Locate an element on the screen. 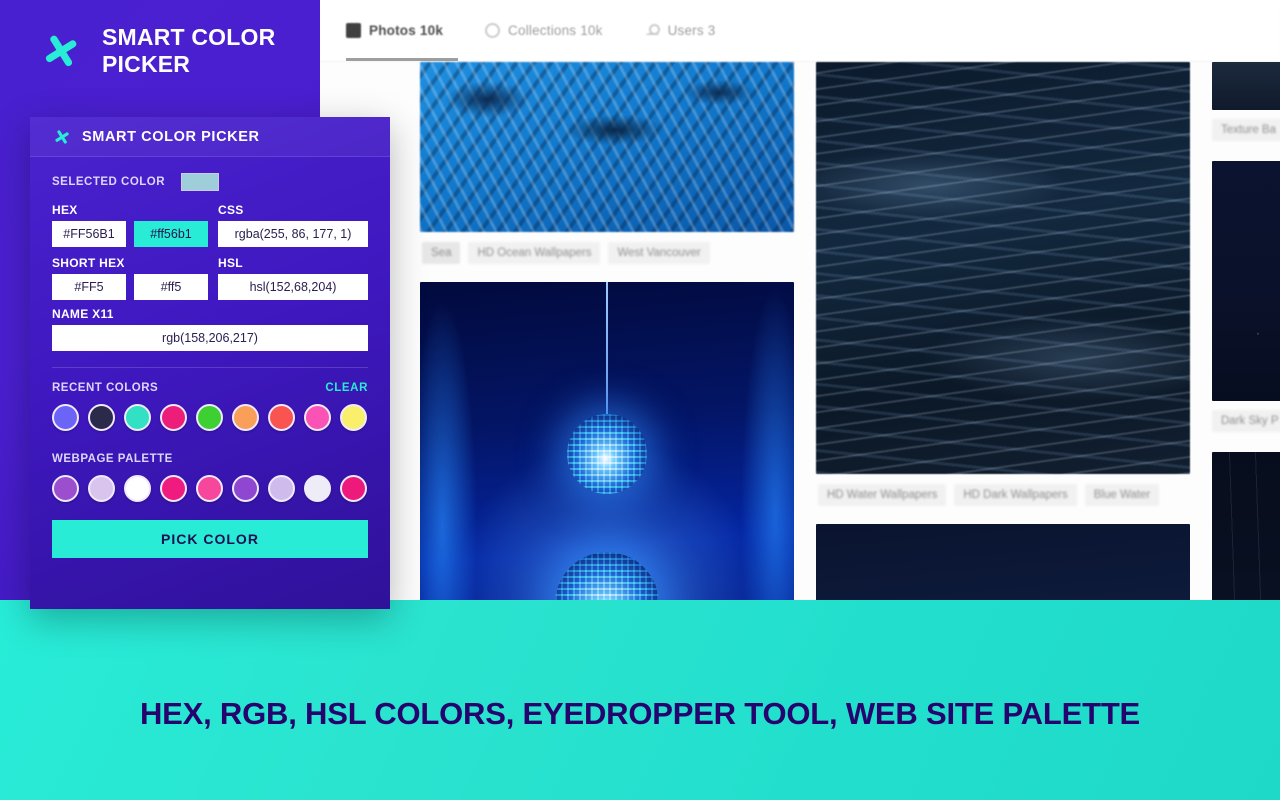  active-tab-underline is located at coordinates (402, 59).